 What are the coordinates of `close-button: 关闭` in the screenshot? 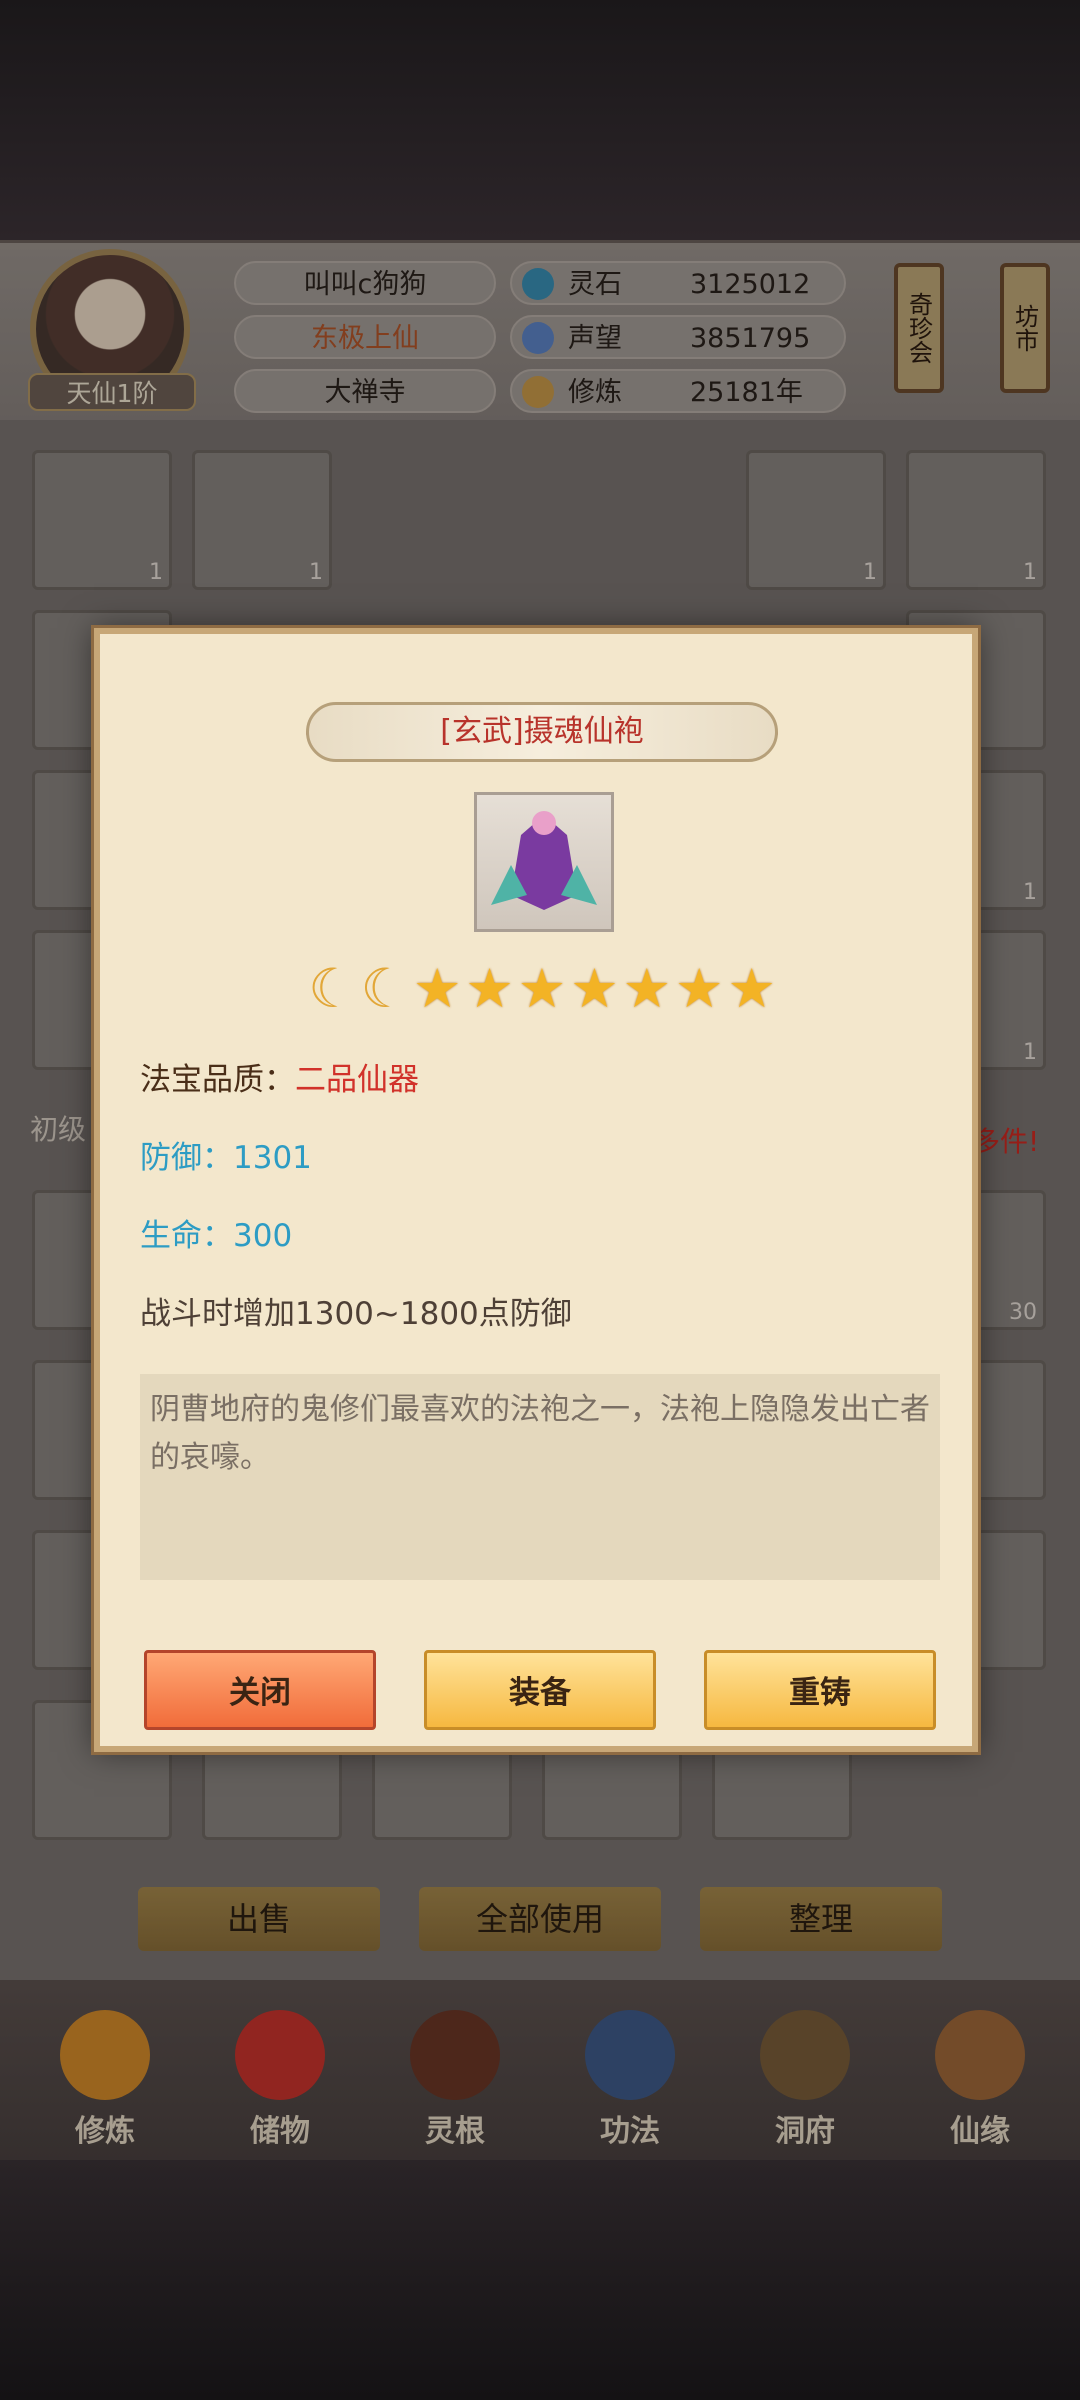 It's located at (260, 1690).